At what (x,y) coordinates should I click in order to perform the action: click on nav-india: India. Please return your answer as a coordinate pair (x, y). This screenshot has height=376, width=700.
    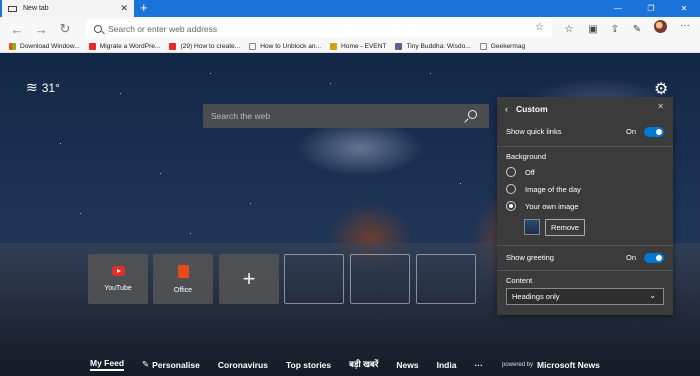
    Looking at the image, I should click on (447, 365).